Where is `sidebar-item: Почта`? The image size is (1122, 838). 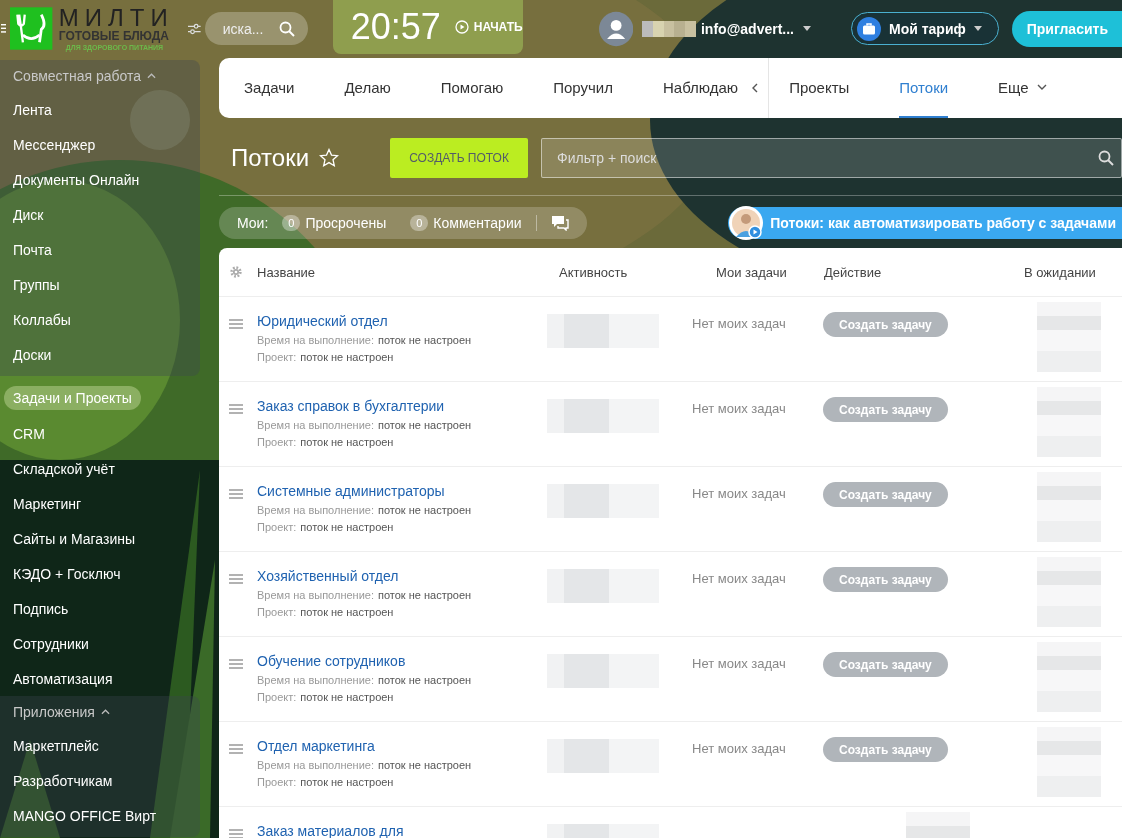
sidebar-item: Почта is located at coordinates (32, 249).